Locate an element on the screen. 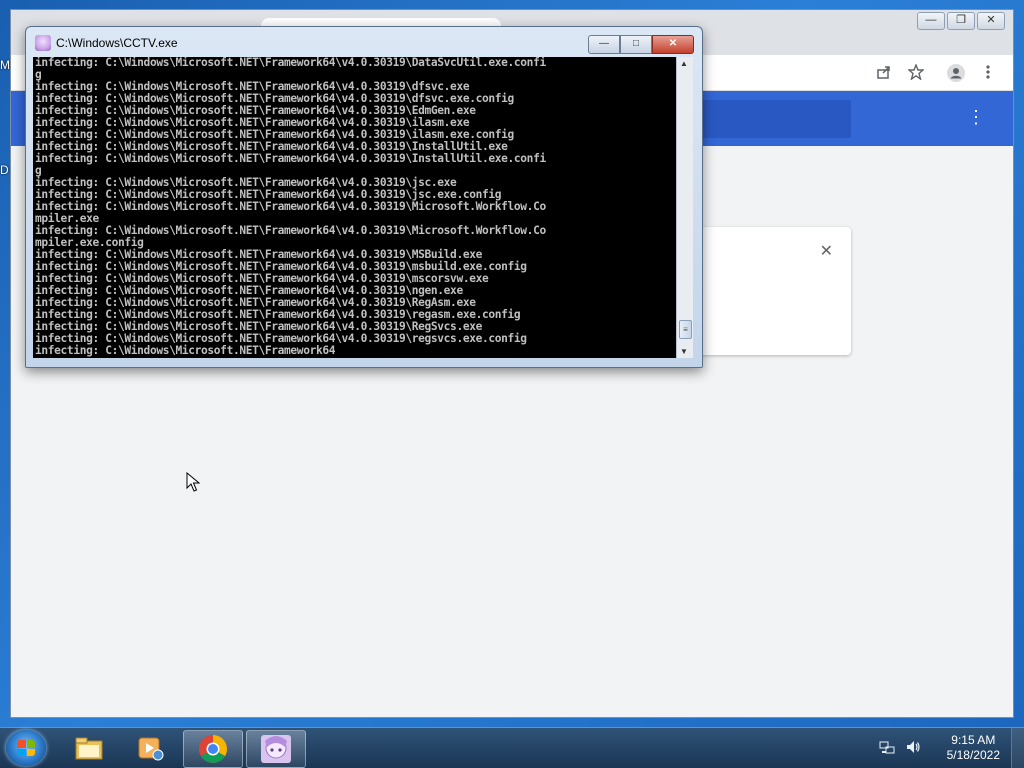 This screenshot has width=1024, height=768. profile-icon is located at coordinates (956, 73).